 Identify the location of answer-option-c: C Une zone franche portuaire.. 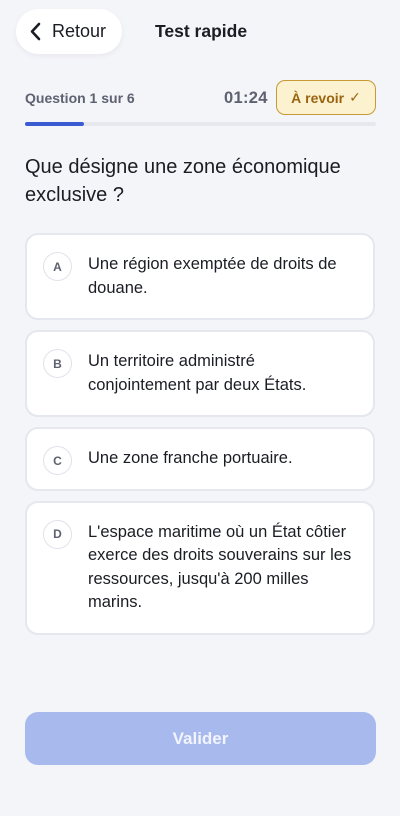
(200, 459).